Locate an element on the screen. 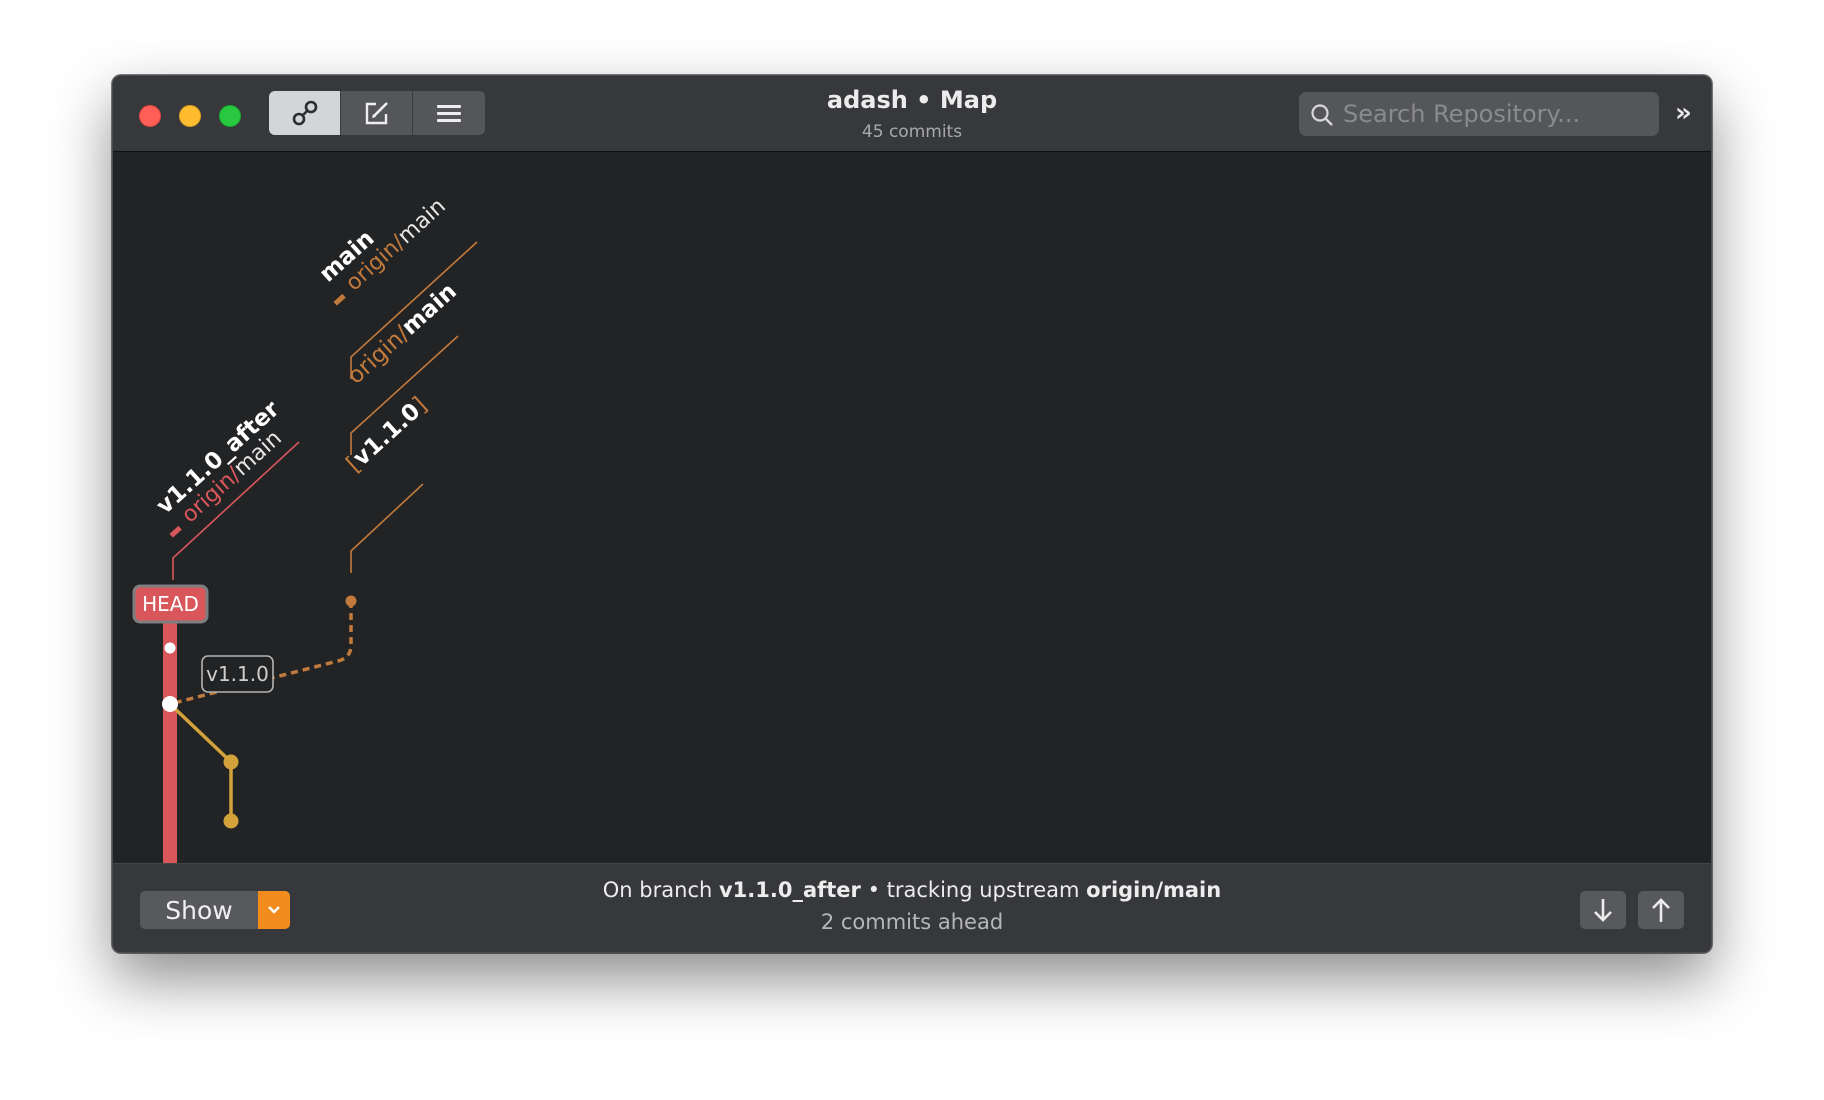 The width and height of the screenshot is (1824, 1100). tag-label-v1-1-0: [v1.1.0] is located at coordinates (387, 434).